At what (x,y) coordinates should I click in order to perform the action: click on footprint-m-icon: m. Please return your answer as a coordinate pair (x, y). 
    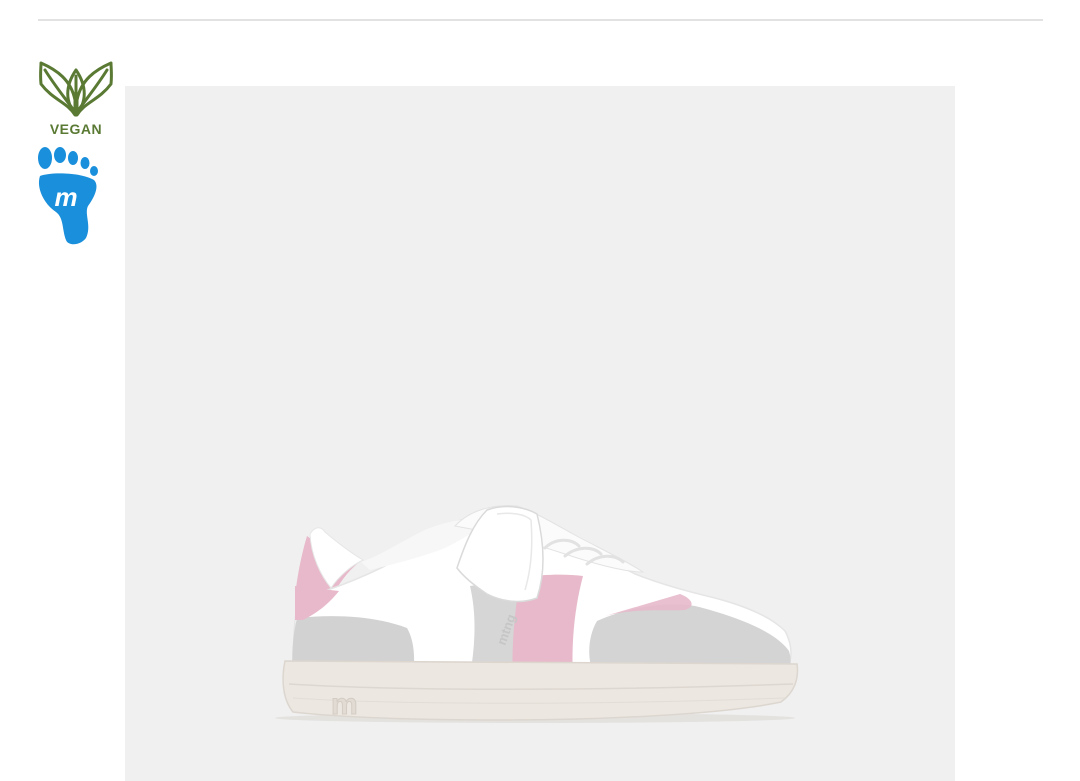
    Looking at the image, I should click on (68, 196).